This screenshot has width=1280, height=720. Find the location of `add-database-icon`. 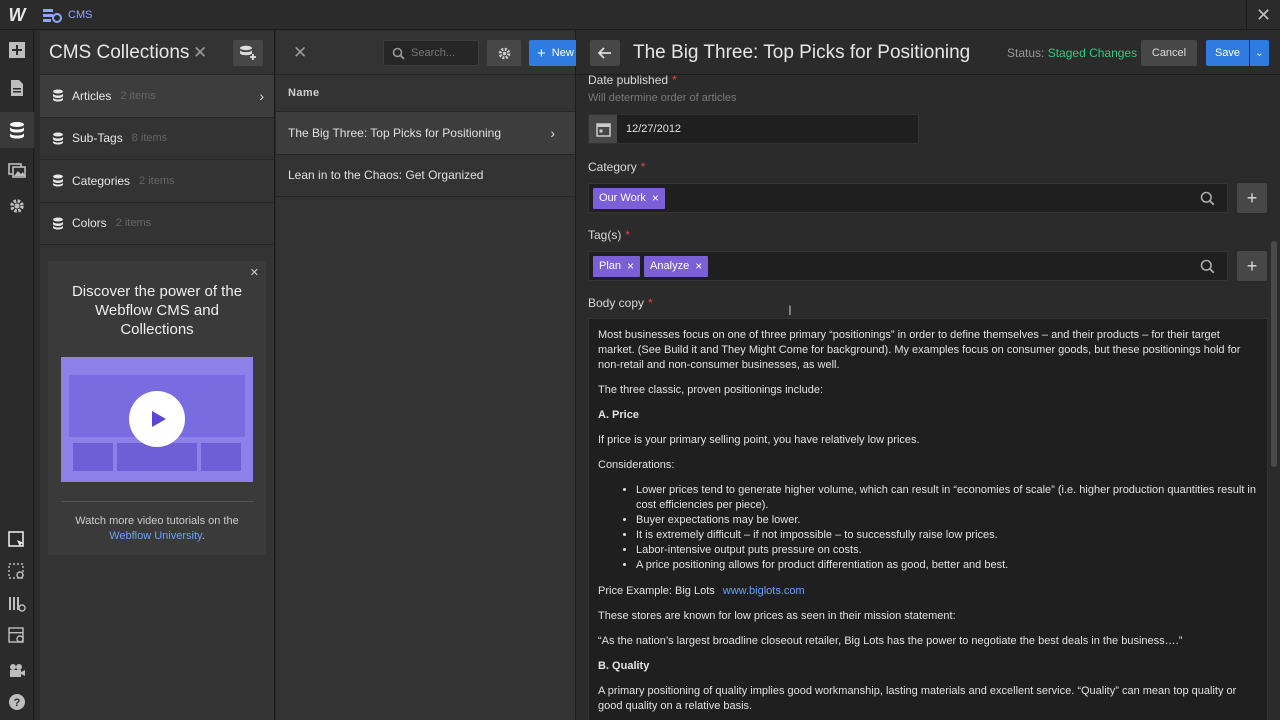

add-database-icon is located at coordinates (248, 52).